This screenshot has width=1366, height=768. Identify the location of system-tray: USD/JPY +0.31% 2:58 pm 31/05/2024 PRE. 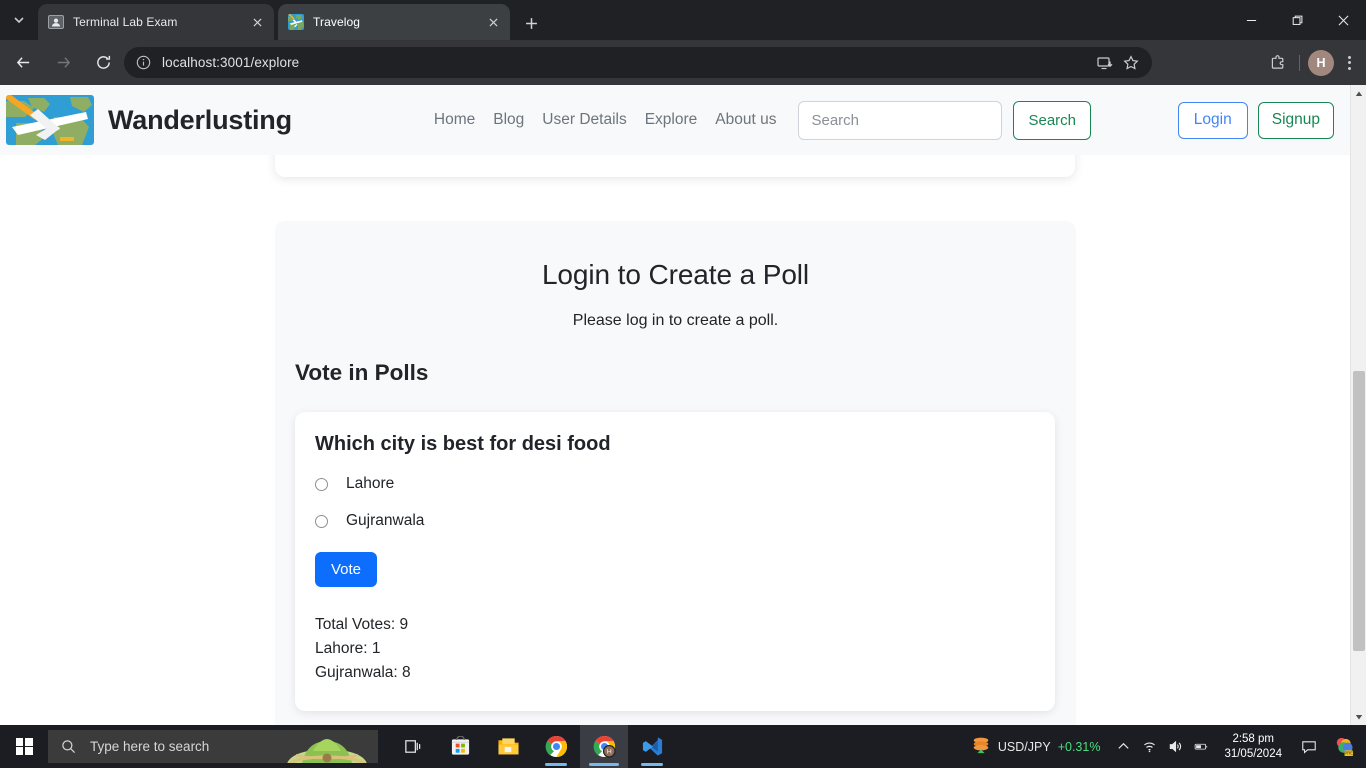
(1163, 746).